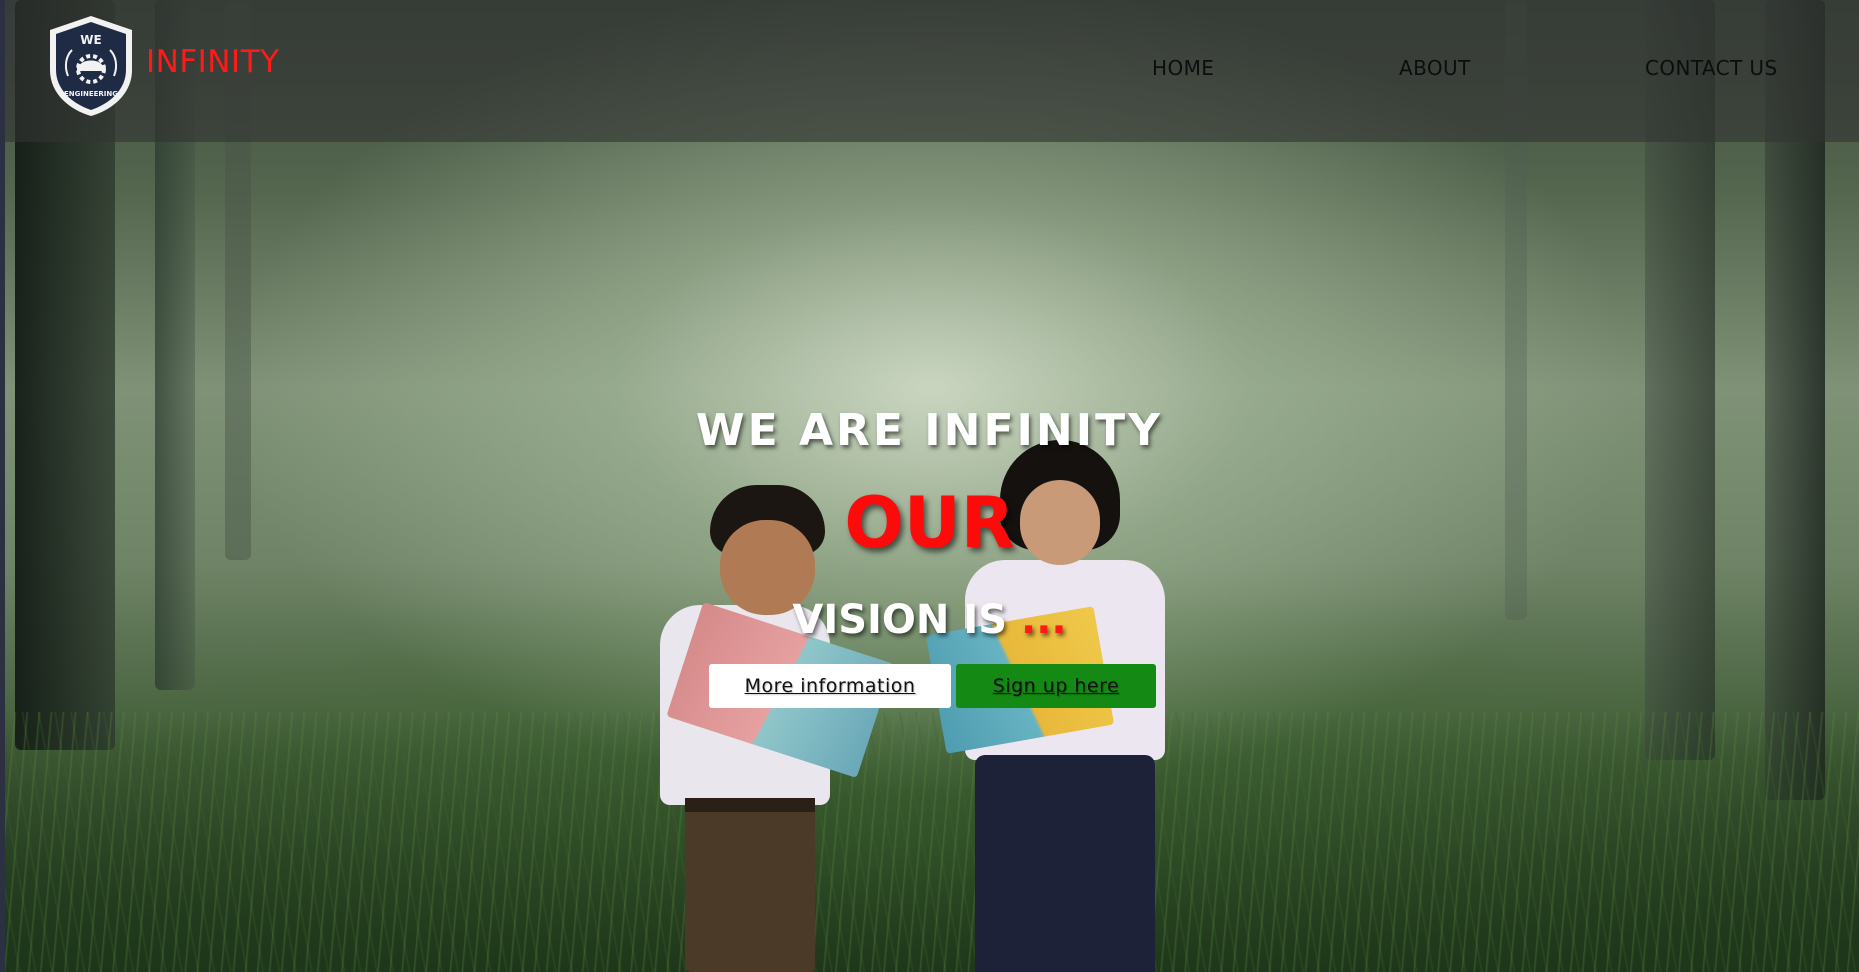 This screenshot has width=1859, height=972. I want to click on hero-subtitle-text: VISION IS, so click(900, 620).